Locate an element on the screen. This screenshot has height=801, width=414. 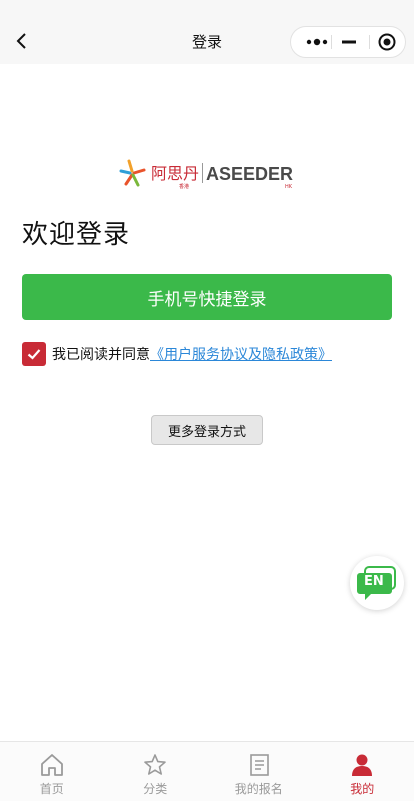
home-icon is located at coordinates (52, 765).